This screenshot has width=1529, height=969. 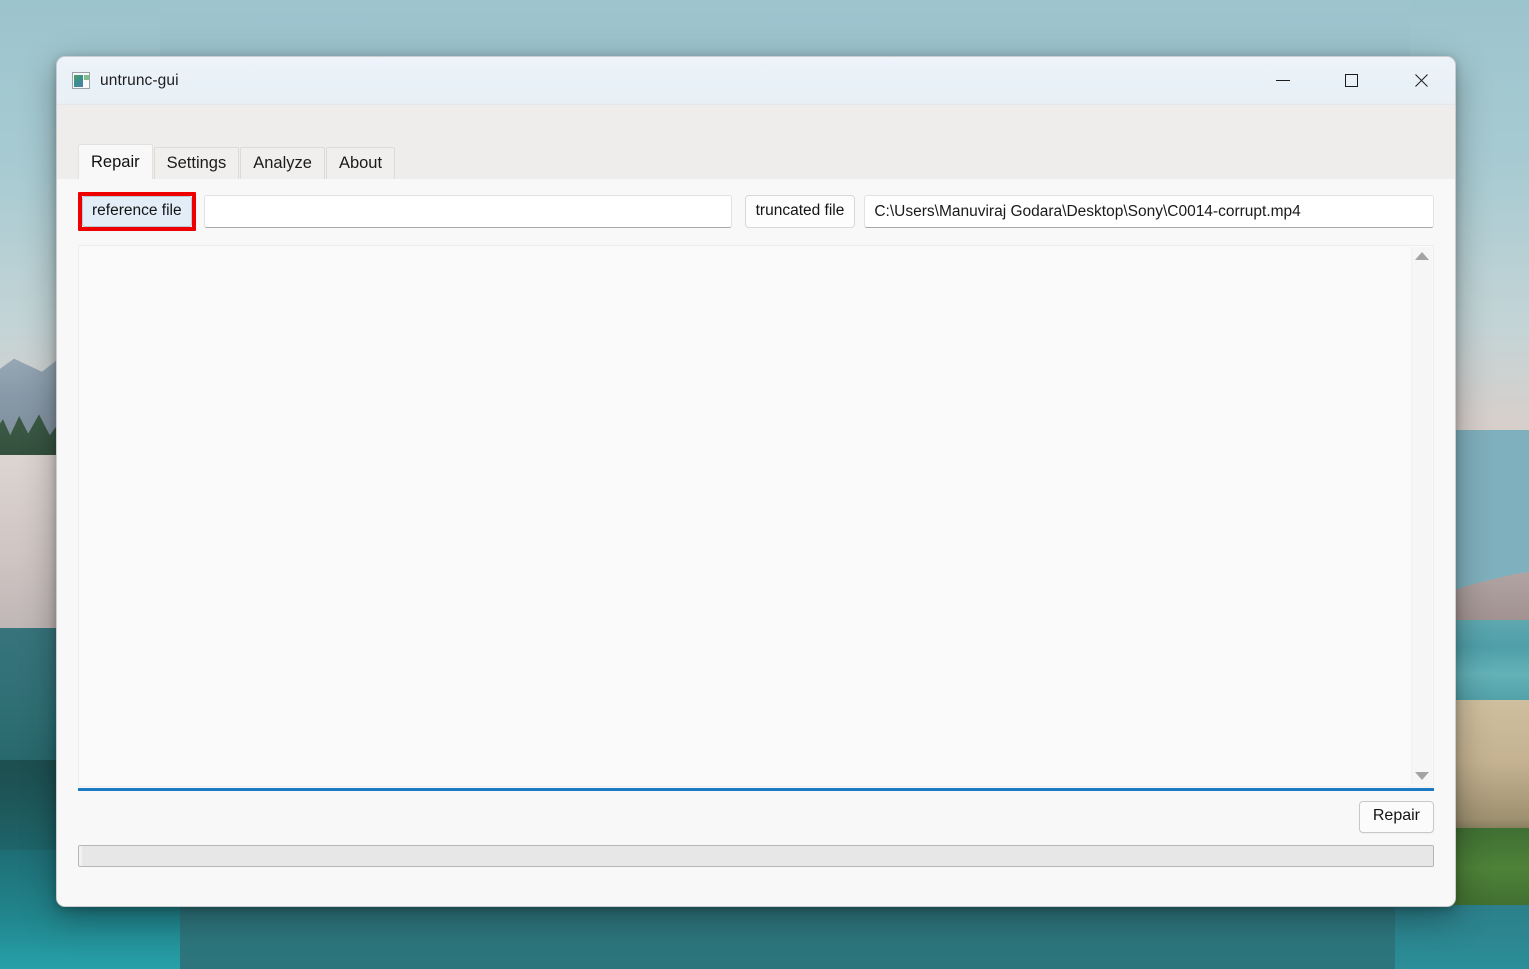 I want to click on tab-analyze: Analyze, so click(x=282, y=163).